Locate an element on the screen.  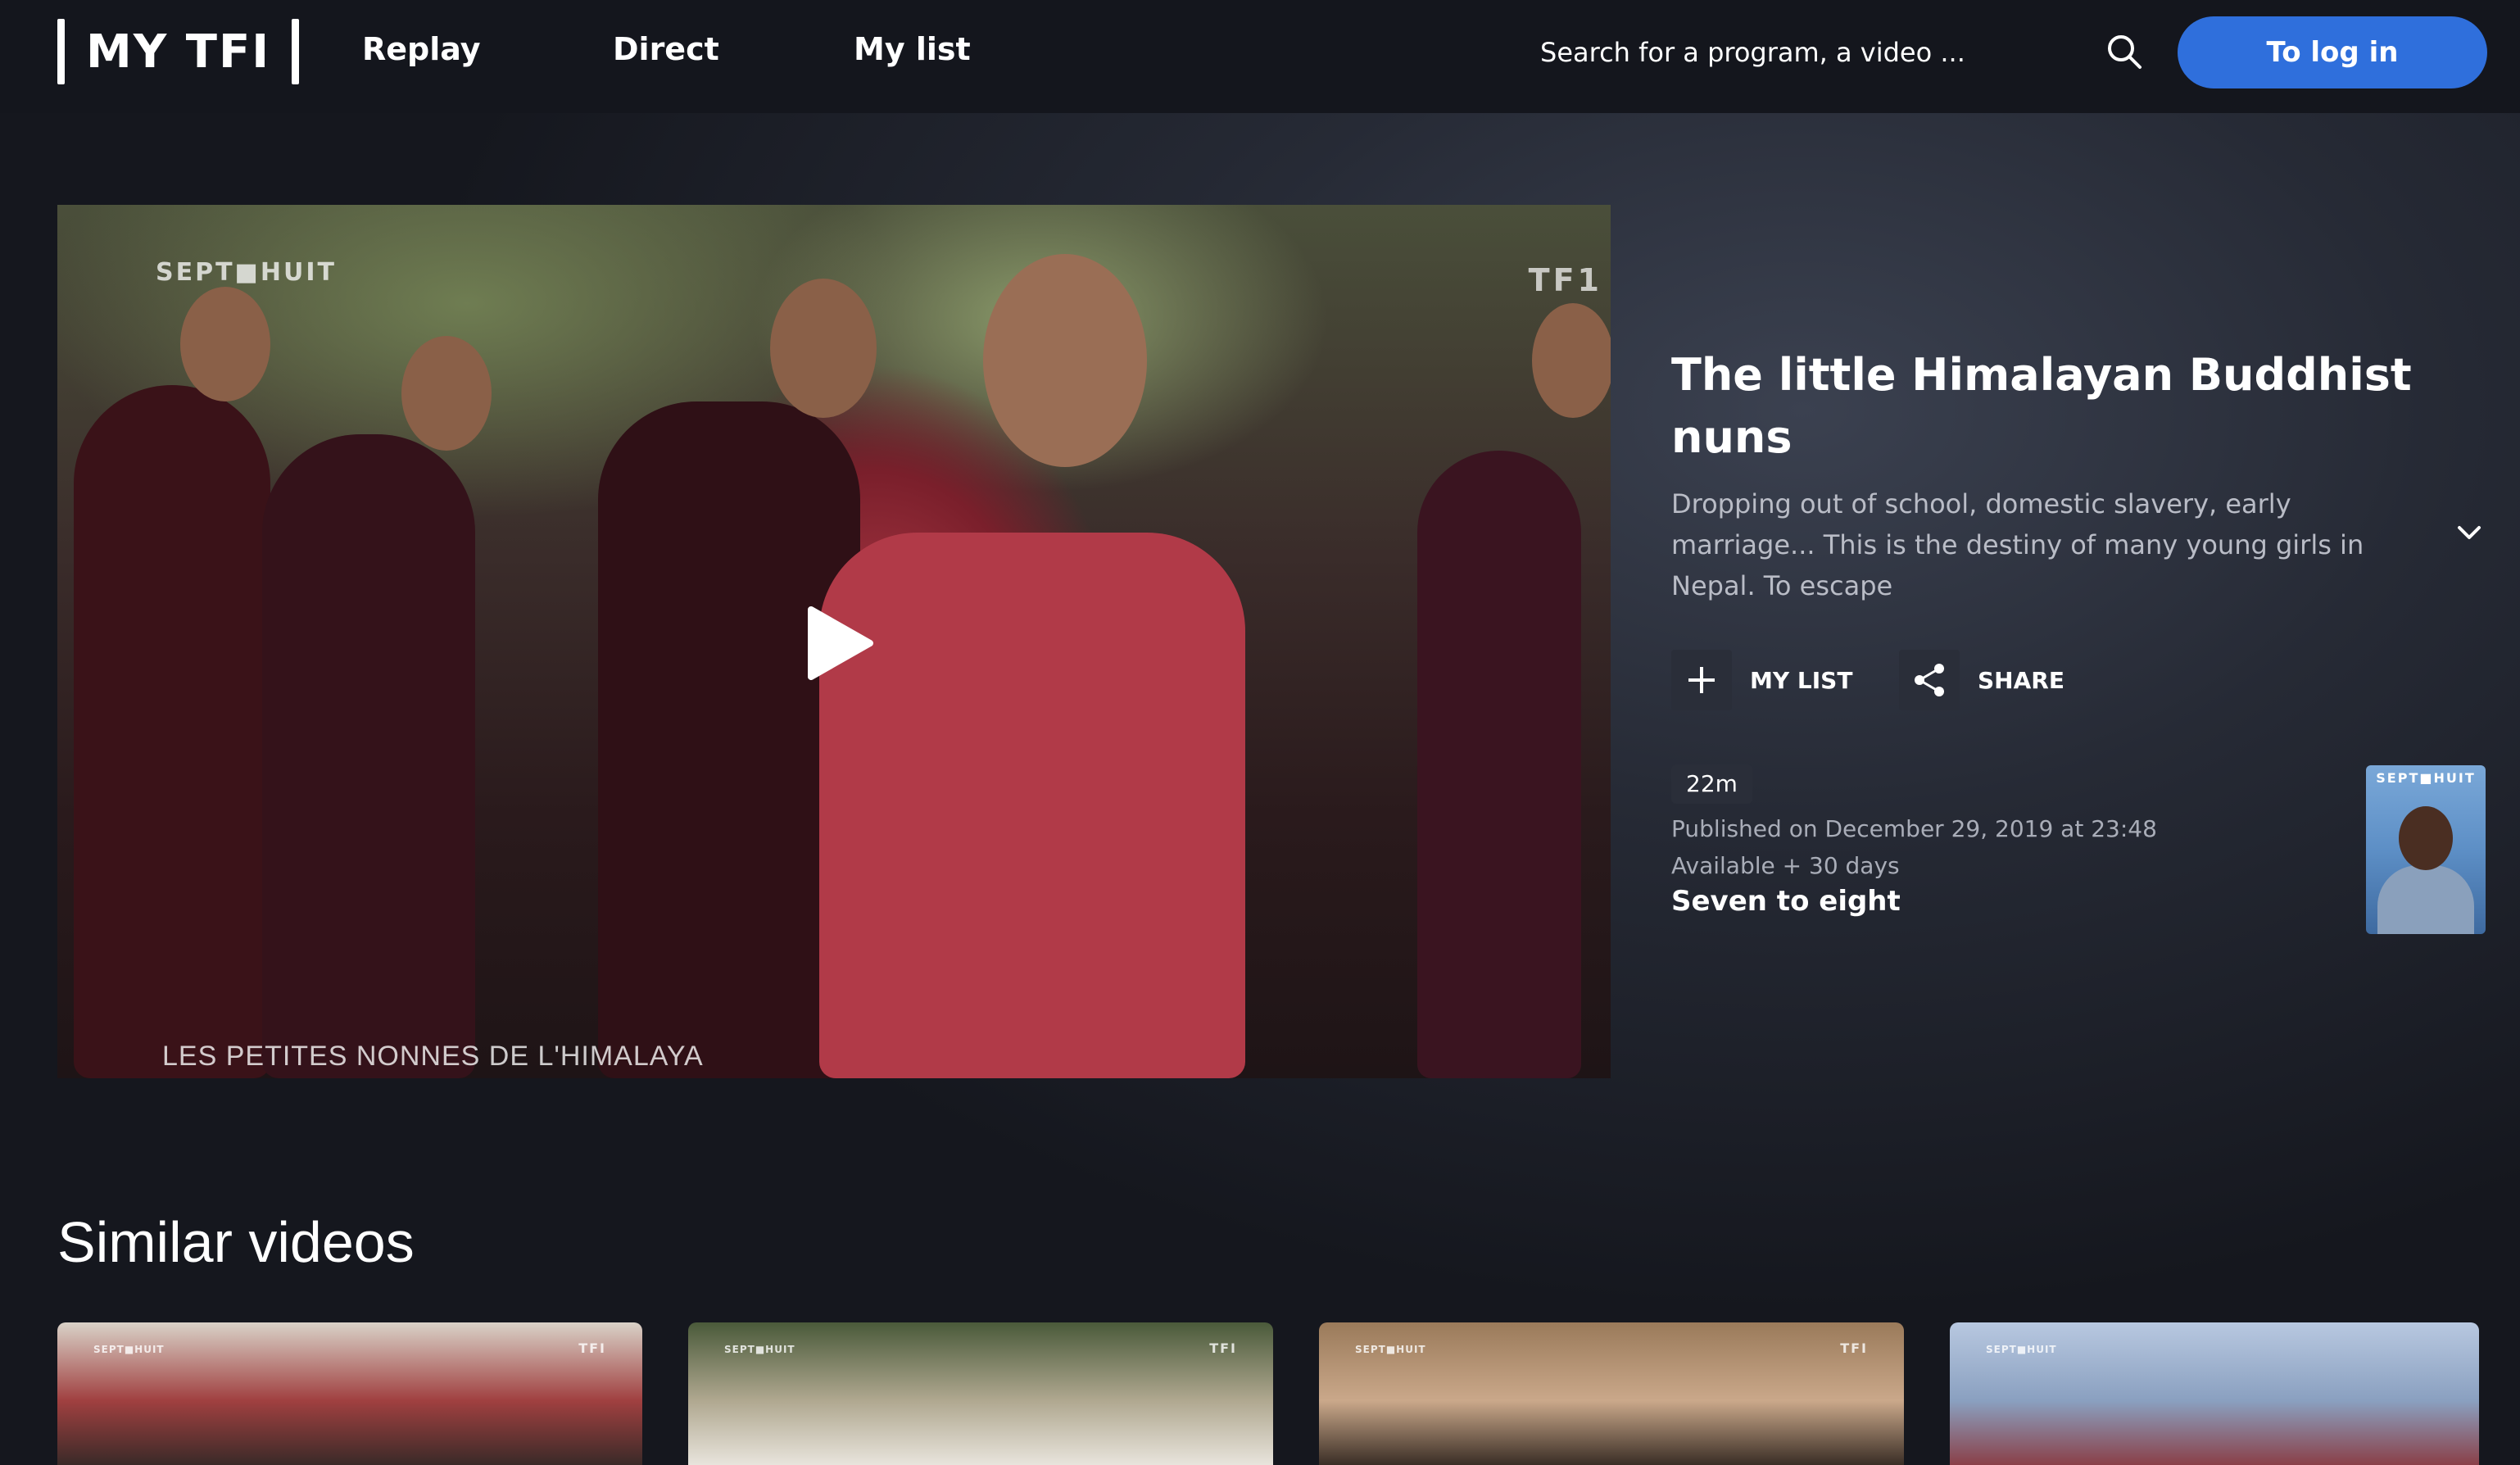
share-icon is located at coordinates (1929, 680).